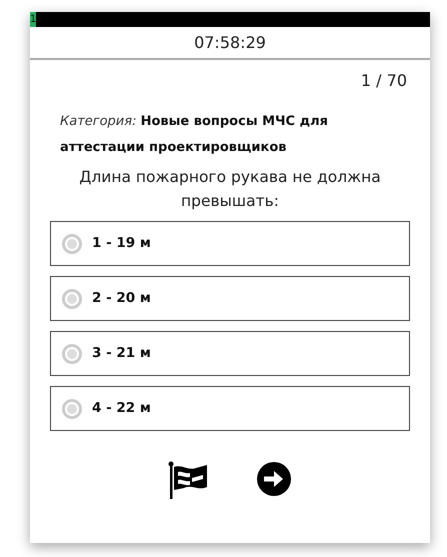 Image resolution: width=447 pixels, height=557 pixels. I want to click on question-counter: 1 / 70, so click(383, 80).